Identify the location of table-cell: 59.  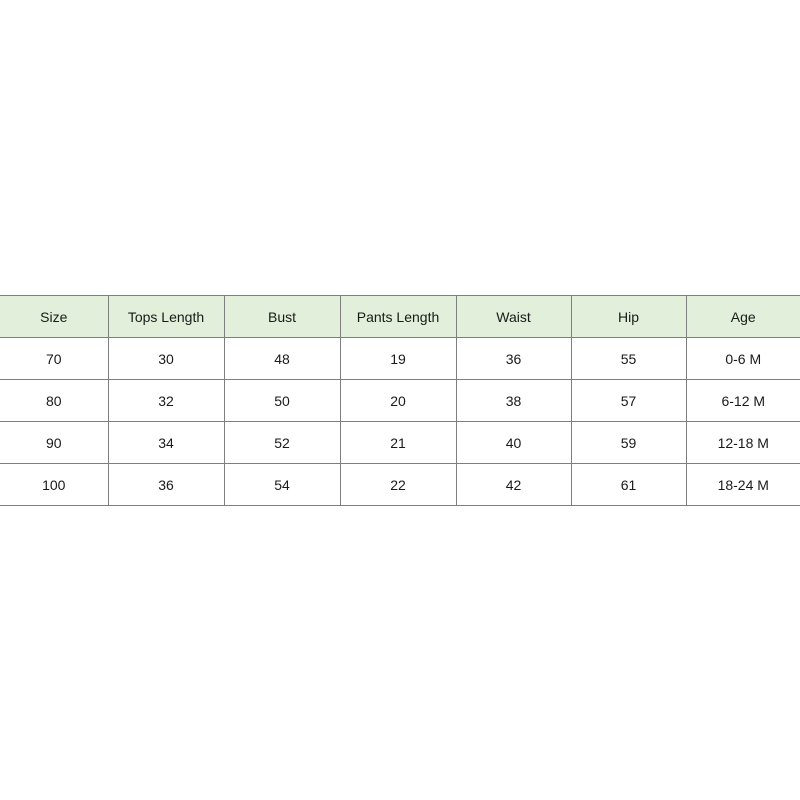
(628, 442).